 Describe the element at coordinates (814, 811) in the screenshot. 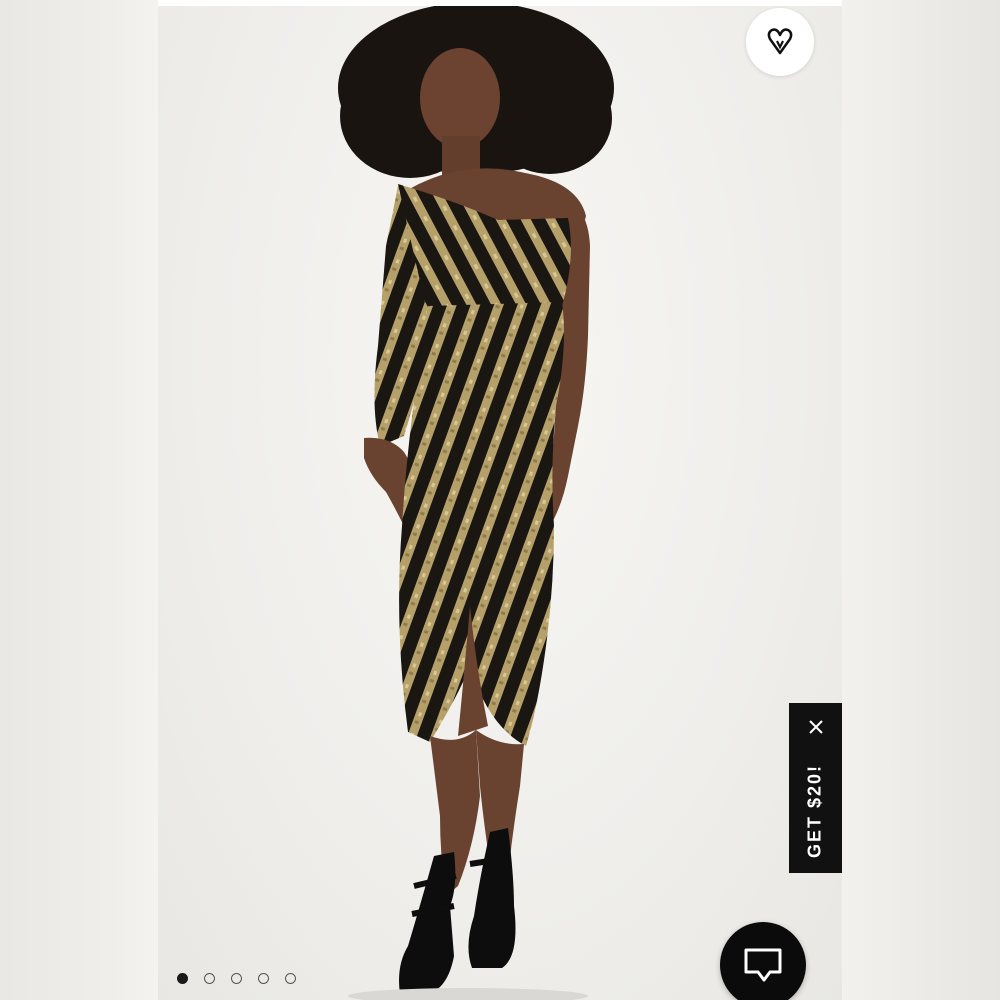

I see `promo-label: GET $20!` at that location.